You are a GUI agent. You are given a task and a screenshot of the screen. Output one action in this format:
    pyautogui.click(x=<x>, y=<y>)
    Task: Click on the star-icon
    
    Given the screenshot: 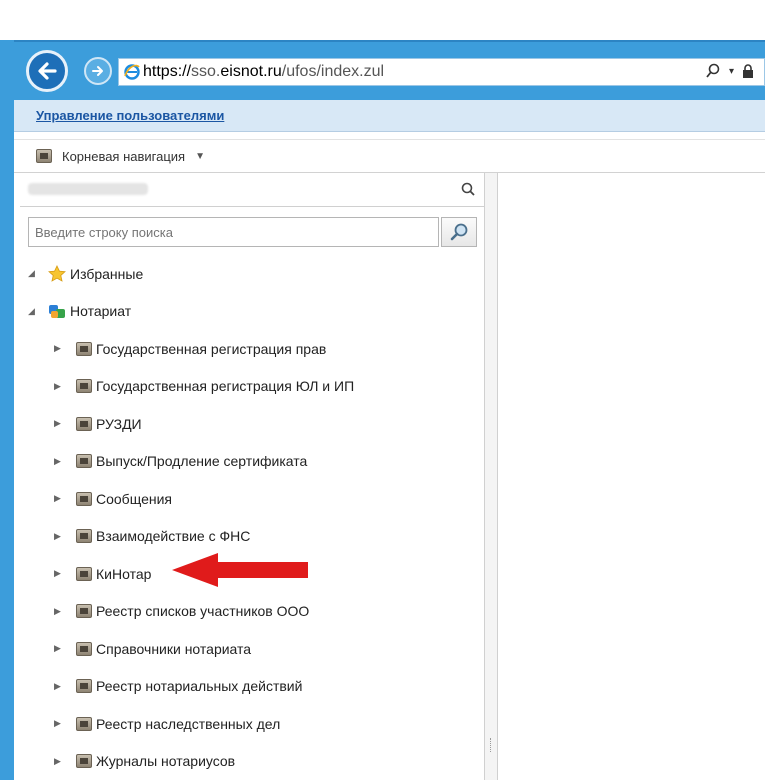 What is the action you would take?
    pyautogui.click(x=57, y=273)
    